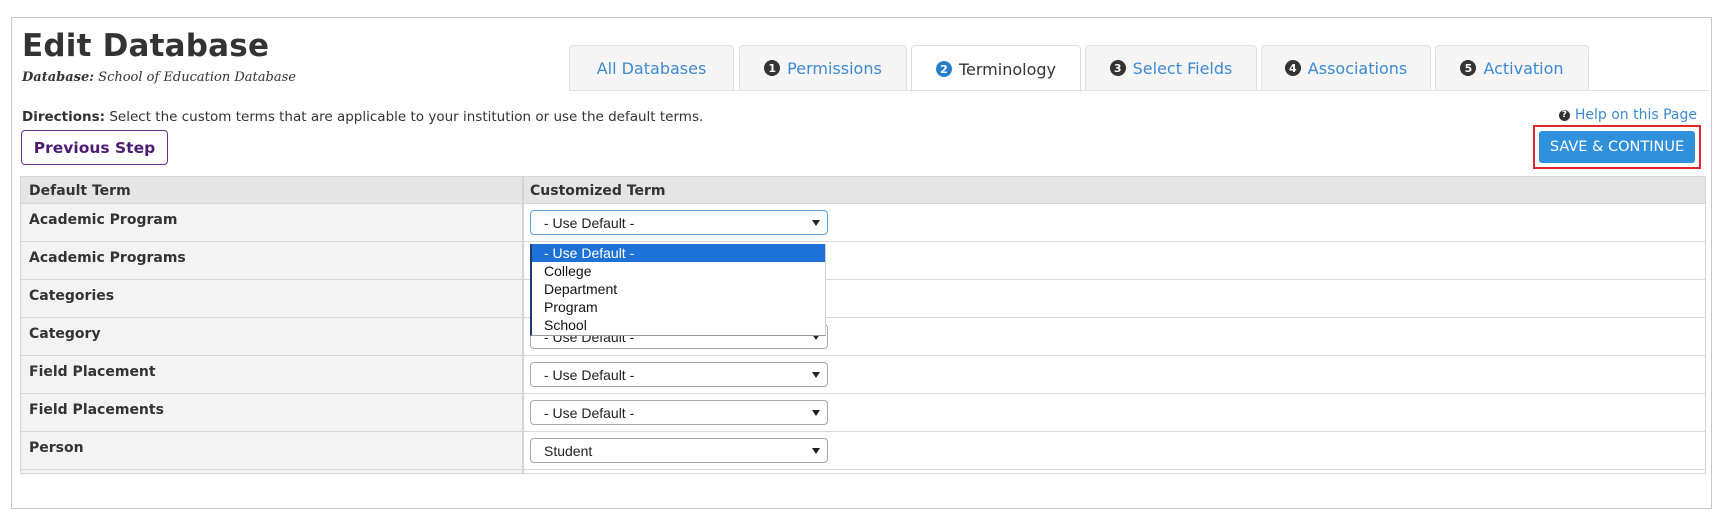 The height and width of the screenshot is (530, 1724). Describe the element at coordinates (96, 410) in the screenshot. I see `default-term: Field Placements` at that location.